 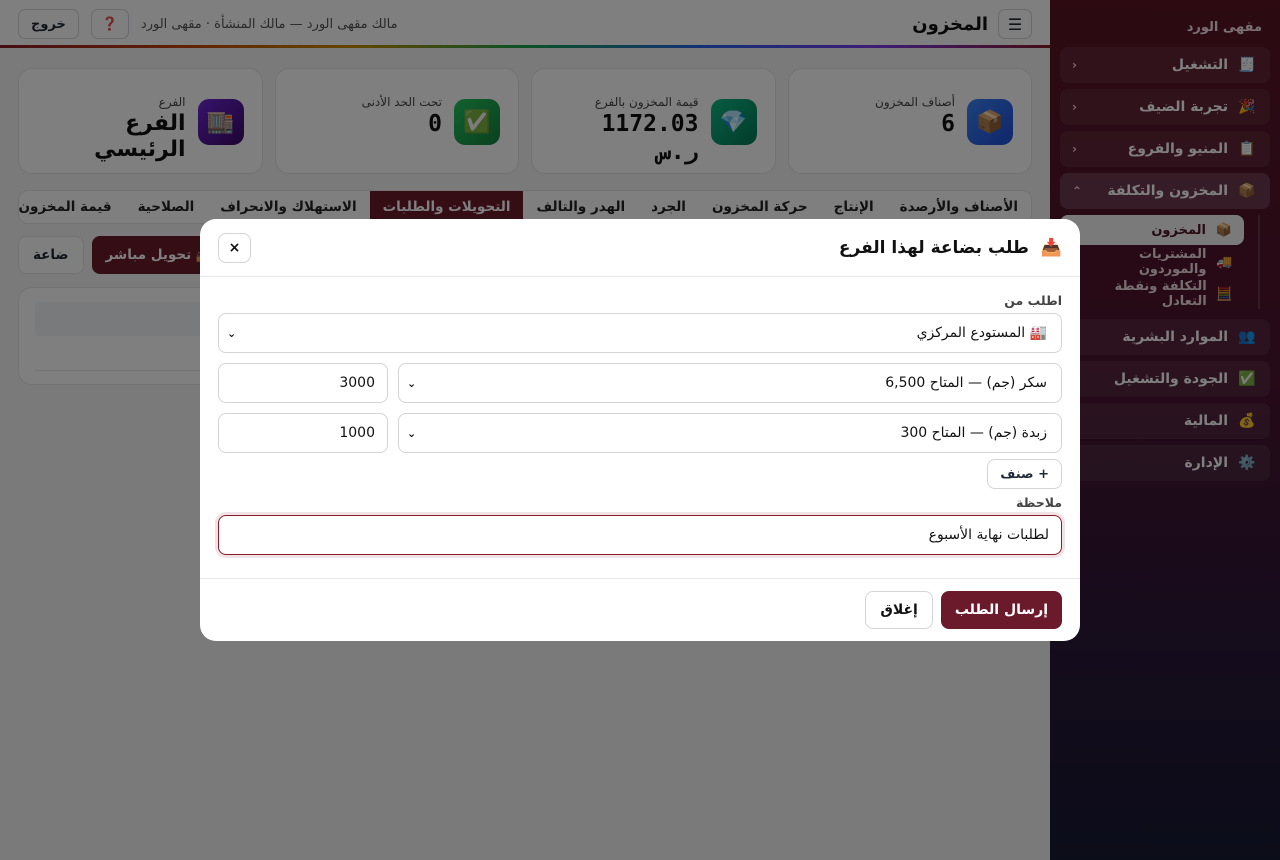 What do you see at coordinates (656, 248) in the screenshot?
I see `modal-title: 📥 طلب بضاعة لهذا الفرع` at bounding box center [656, 248].